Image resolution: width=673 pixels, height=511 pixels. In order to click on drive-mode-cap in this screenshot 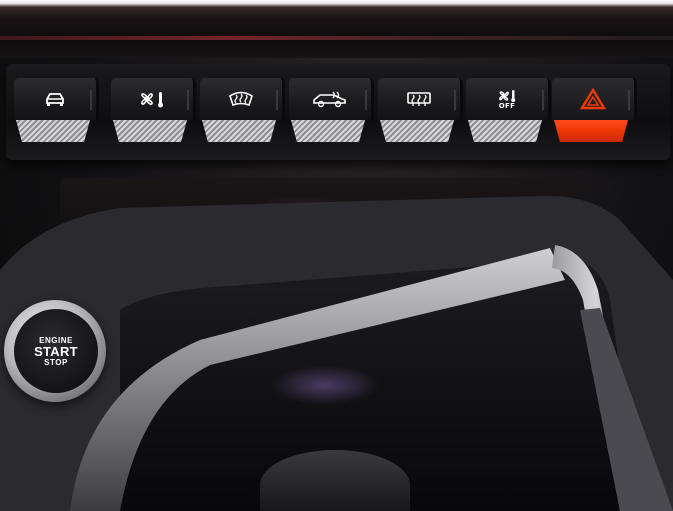, I will do `click(56, 99)`.